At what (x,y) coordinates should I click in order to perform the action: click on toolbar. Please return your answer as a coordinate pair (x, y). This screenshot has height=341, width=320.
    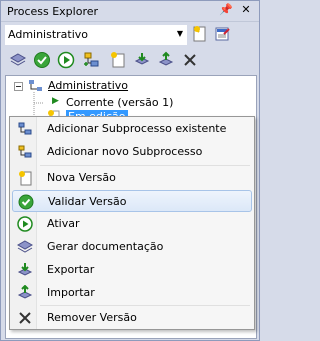
    Looking at the image, I should click on (130, 60).